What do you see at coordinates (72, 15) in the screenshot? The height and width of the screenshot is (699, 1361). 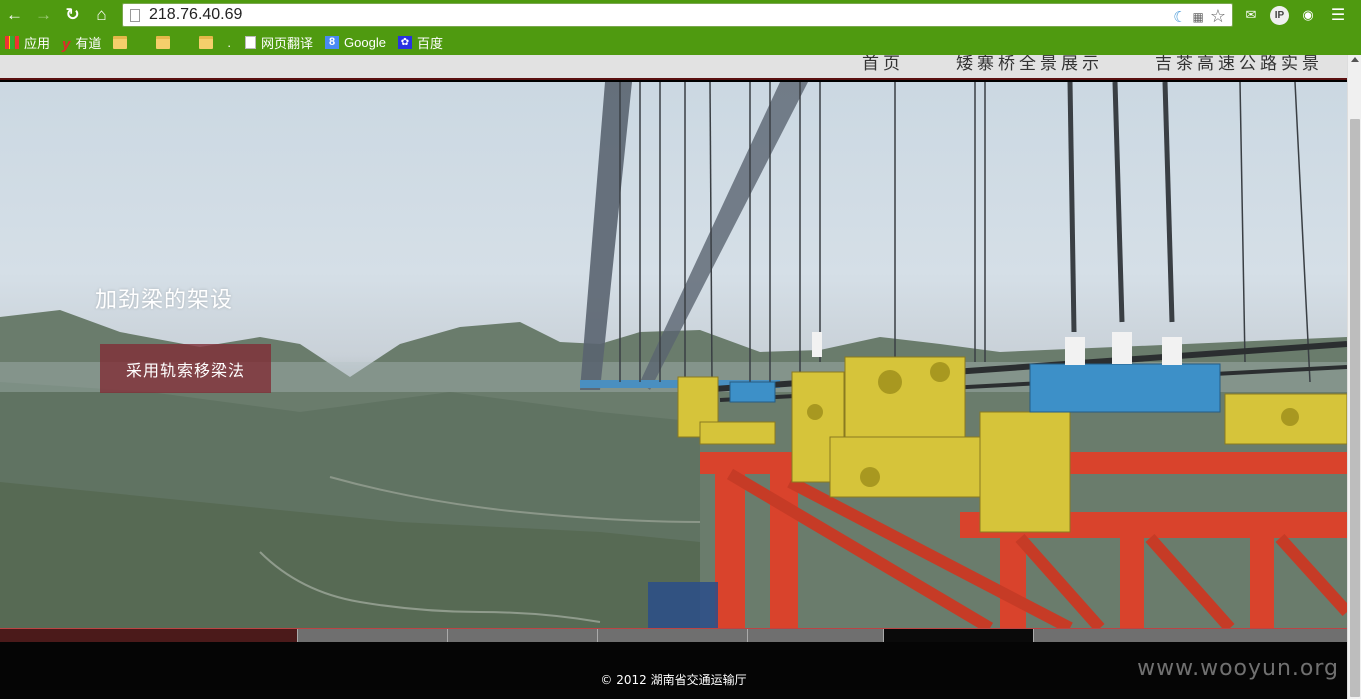 I see `reload-icon: ↻` at bounding box center [72, 15].